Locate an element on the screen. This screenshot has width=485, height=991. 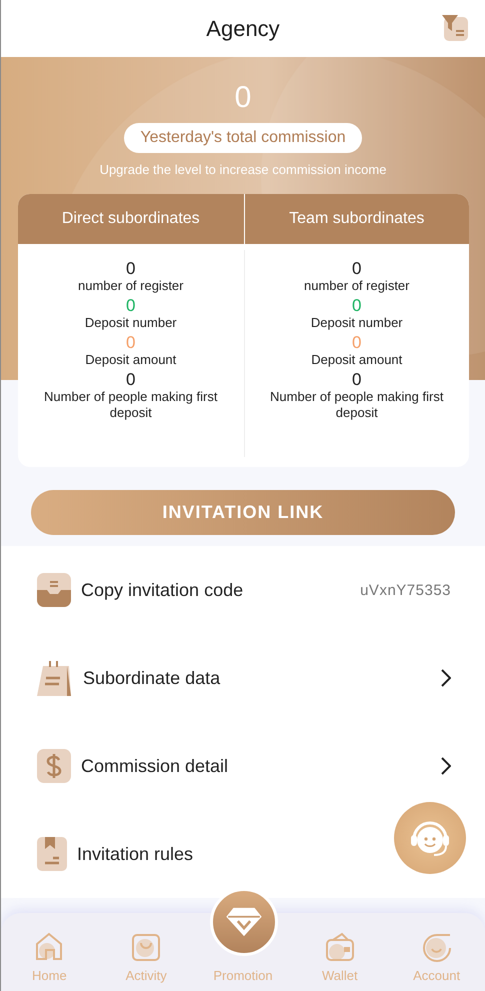
column-header: Direct subordinates is located at coordinates (131, 219).